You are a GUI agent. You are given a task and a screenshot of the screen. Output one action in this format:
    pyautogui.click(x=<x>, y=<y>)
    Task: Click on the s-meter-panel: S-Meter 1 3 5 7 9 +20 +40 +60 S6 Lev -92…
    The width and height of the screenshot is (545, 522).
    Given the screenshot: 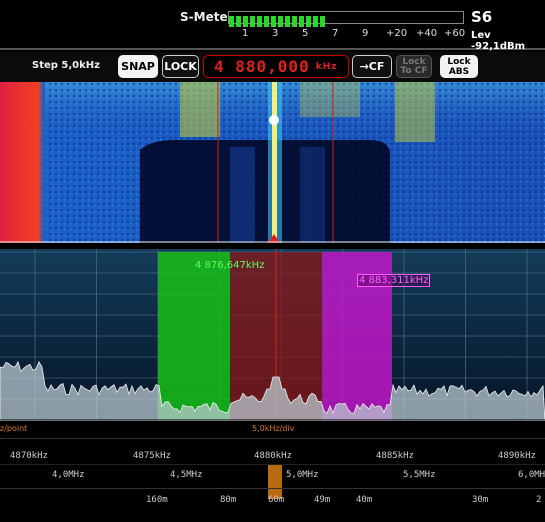 What is the action you would take?
    pyautogui.click(x=272, y=26)
    